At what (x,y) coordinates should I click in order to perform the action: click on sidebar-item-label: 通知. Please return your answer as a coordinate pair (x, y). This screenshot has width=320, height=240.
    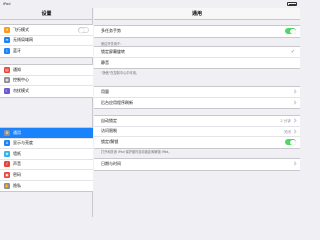
    Looking at the image, I should click on (17, 69).